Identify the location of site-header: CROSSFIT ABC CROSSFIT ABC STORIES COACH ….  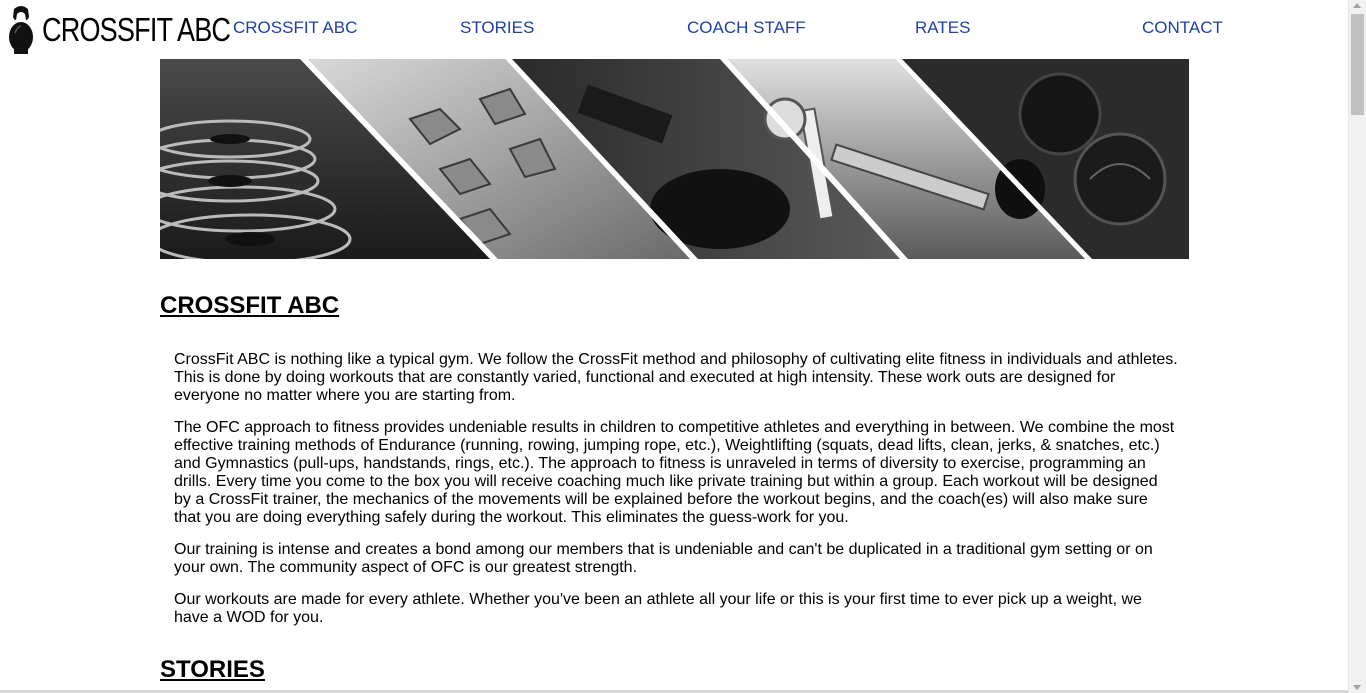
(674, 29).